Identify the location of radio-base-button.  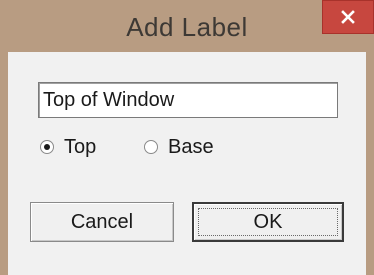
(151, 147).